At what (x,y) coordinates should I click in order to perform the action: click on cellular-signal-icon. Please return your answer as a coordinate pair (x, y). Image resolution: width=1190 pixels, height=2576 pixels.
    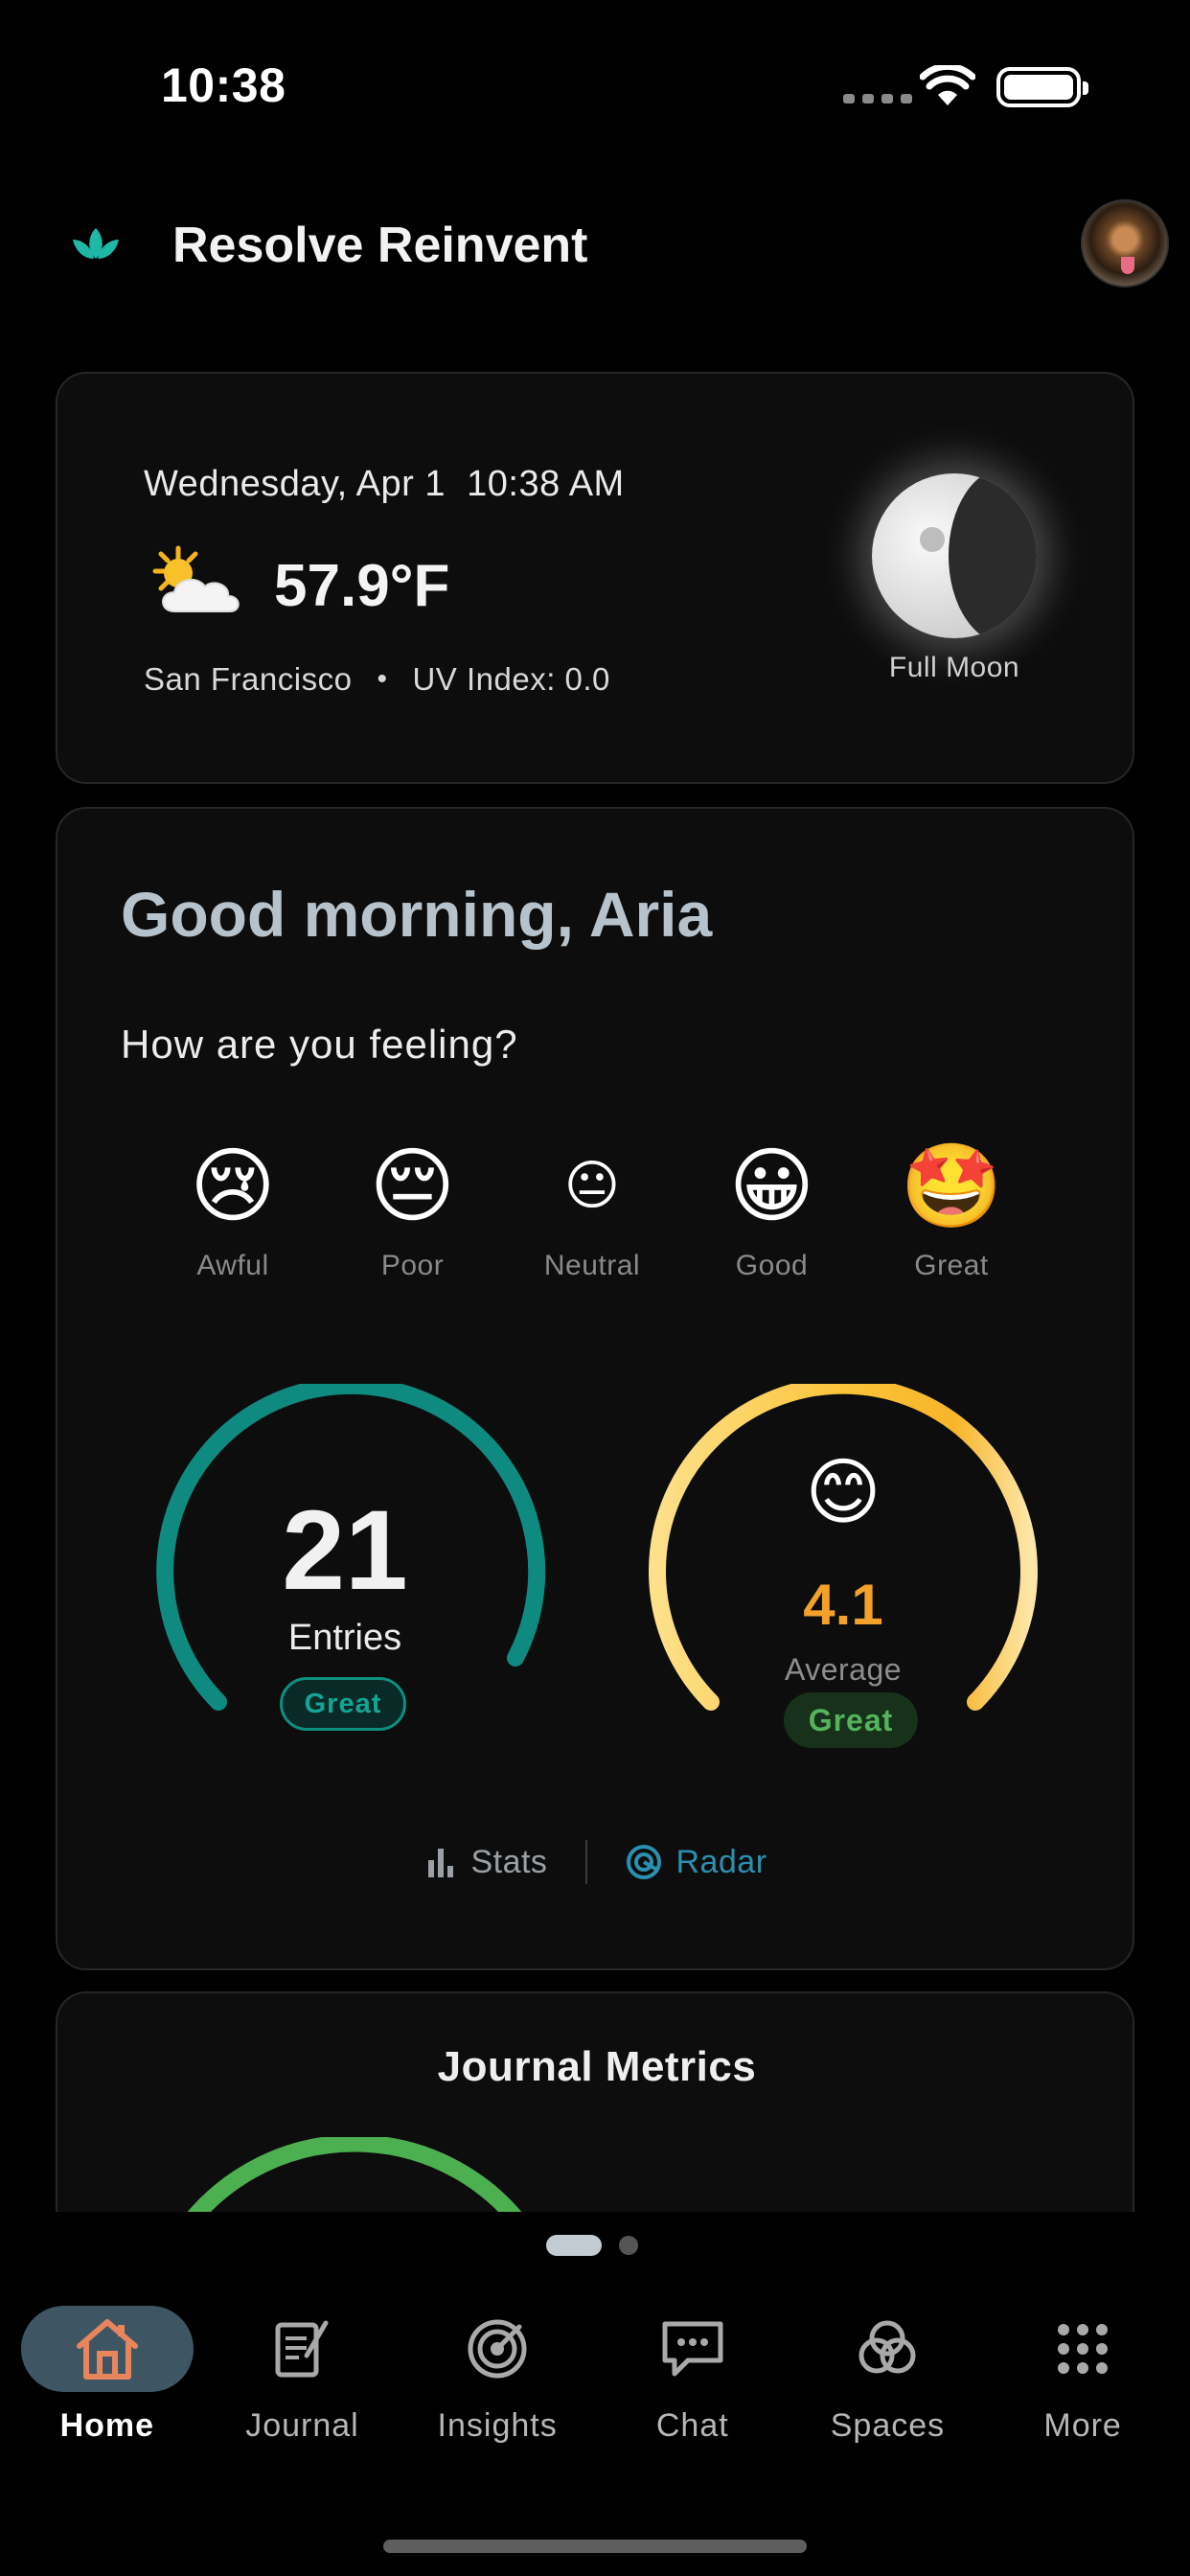
    Looking at the image, I should click on (878, 99).